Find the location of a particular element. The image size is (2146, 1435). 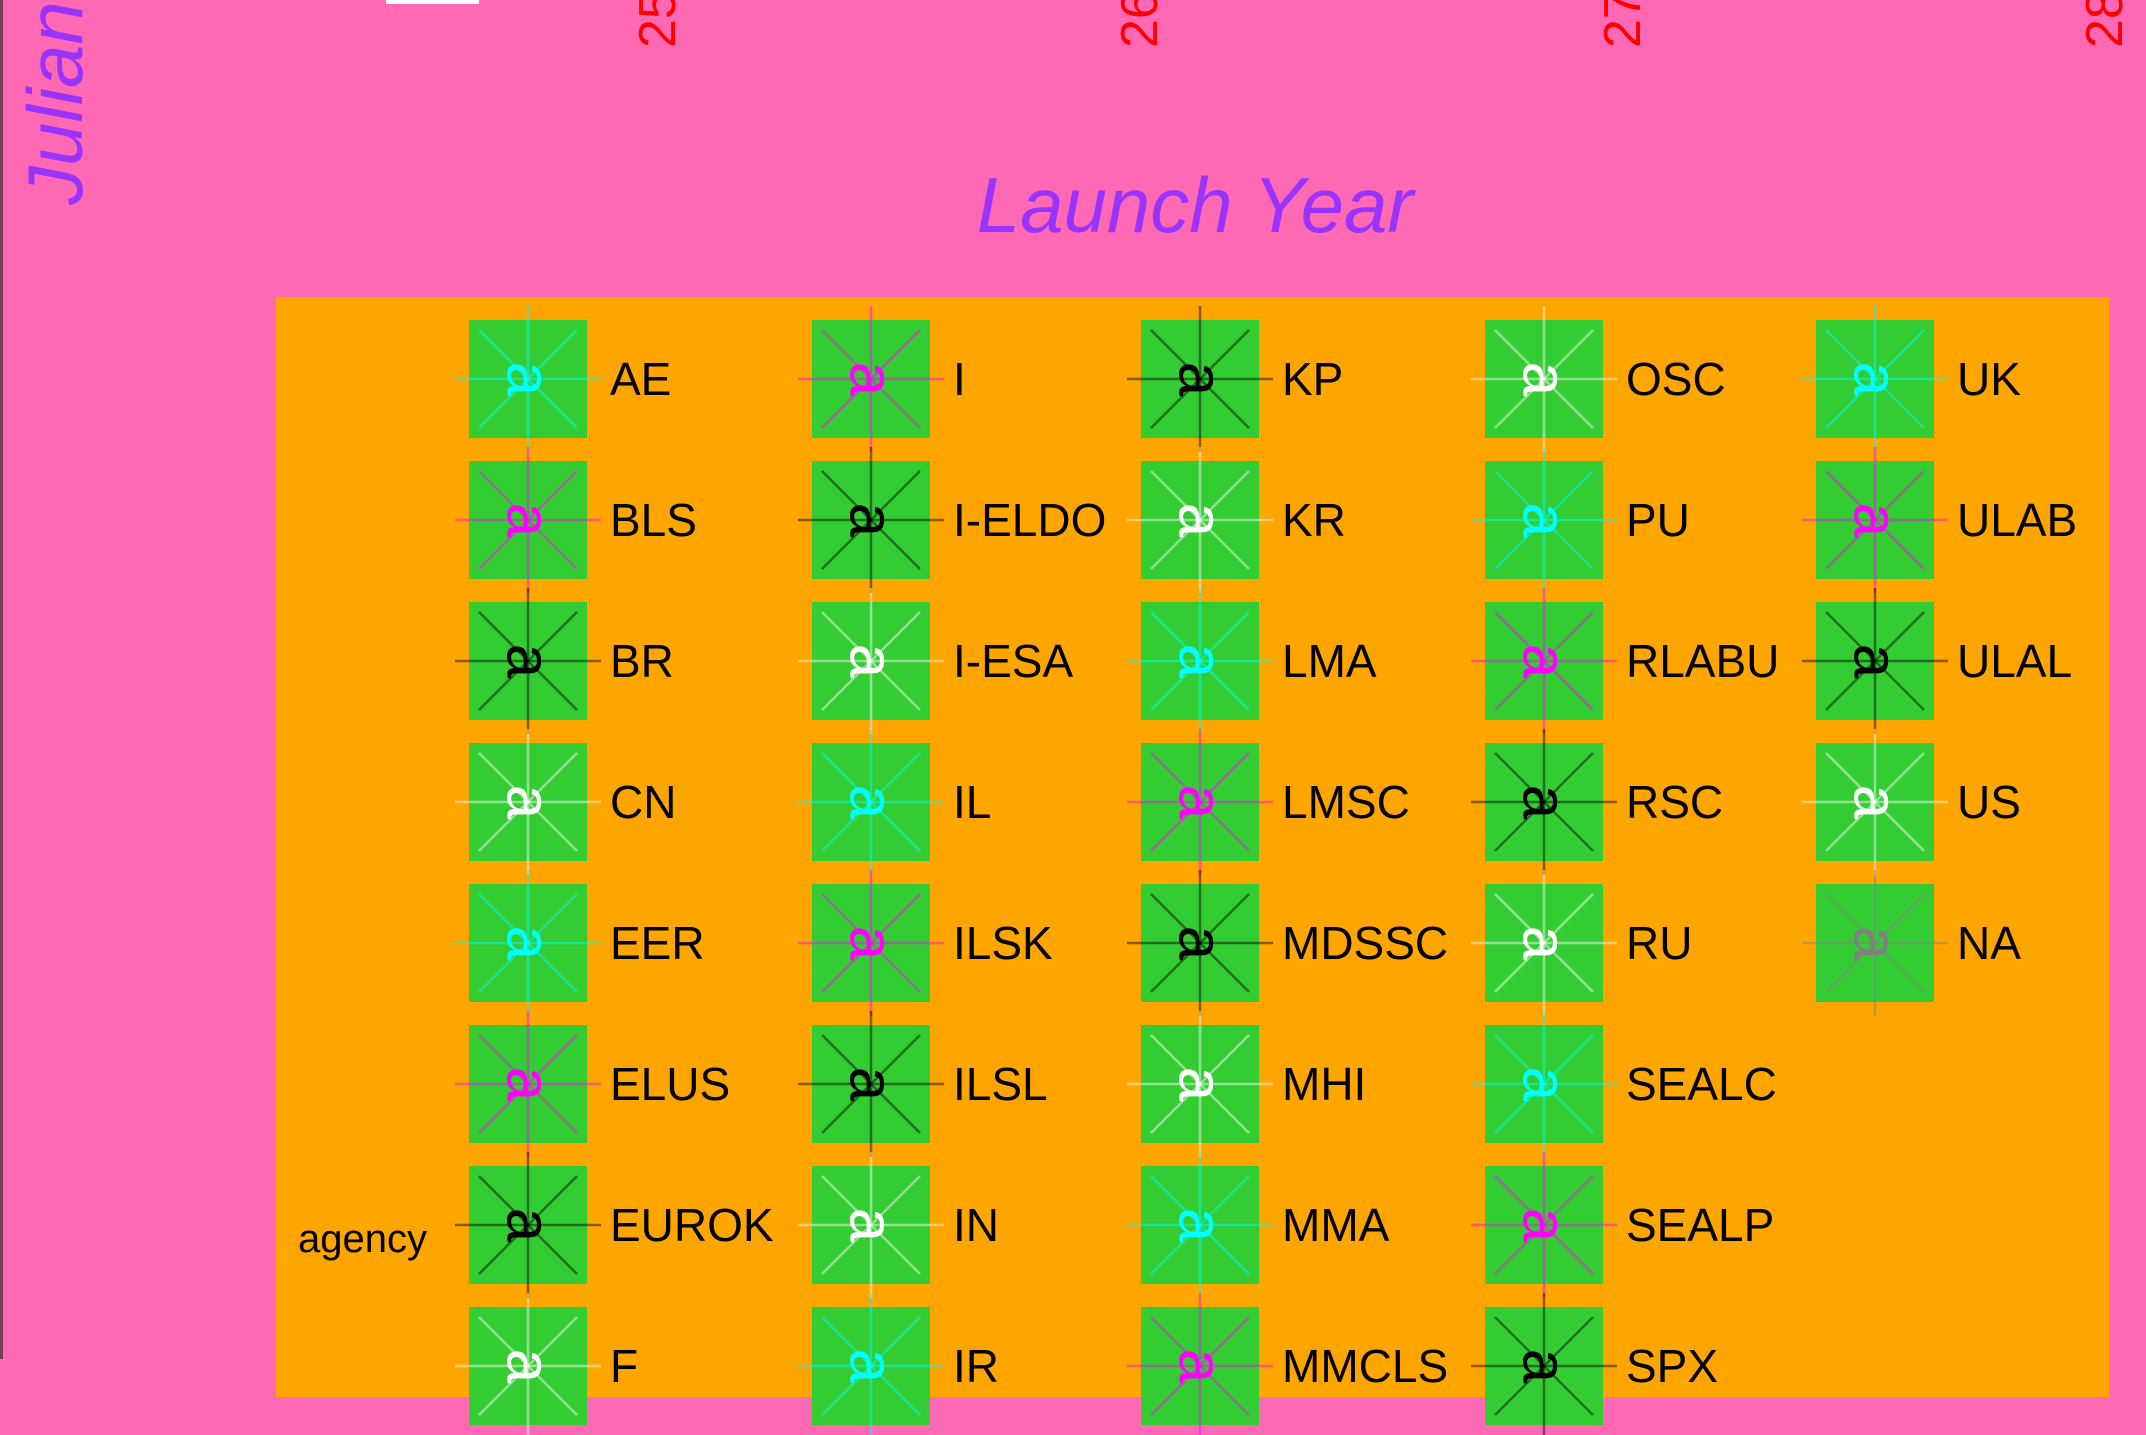

x-tick-label: 27 is located at coordinates (1623, 24).